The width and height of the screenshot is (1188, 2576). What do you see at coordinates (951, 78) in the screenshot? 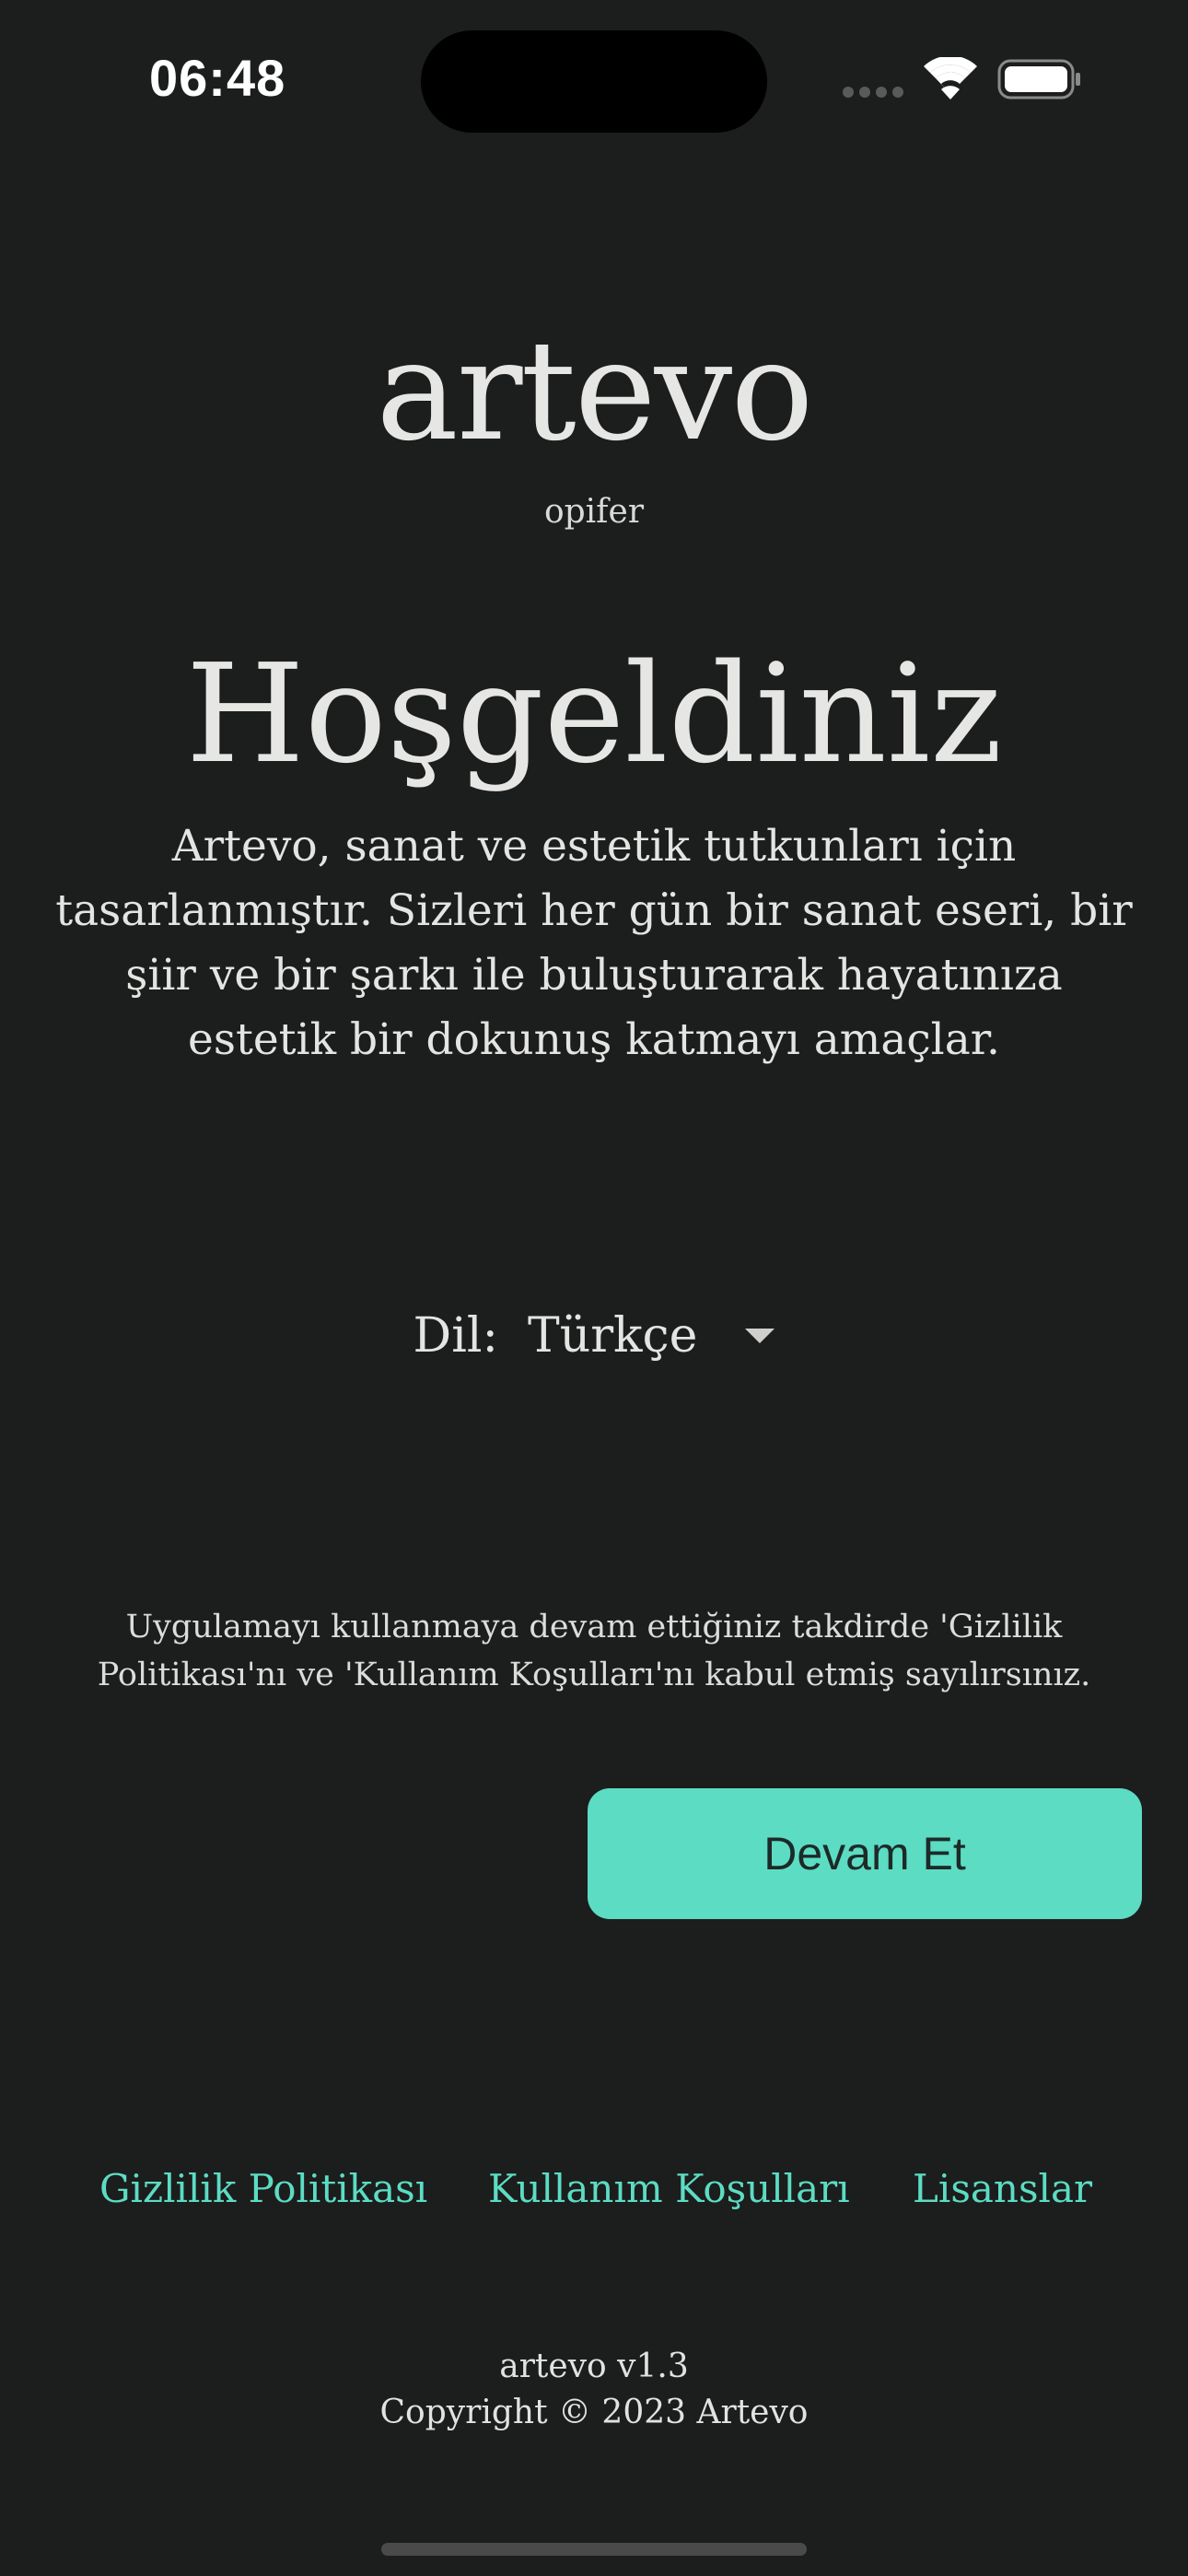
I see `wifi-icon` at bounding box center [951, 78].